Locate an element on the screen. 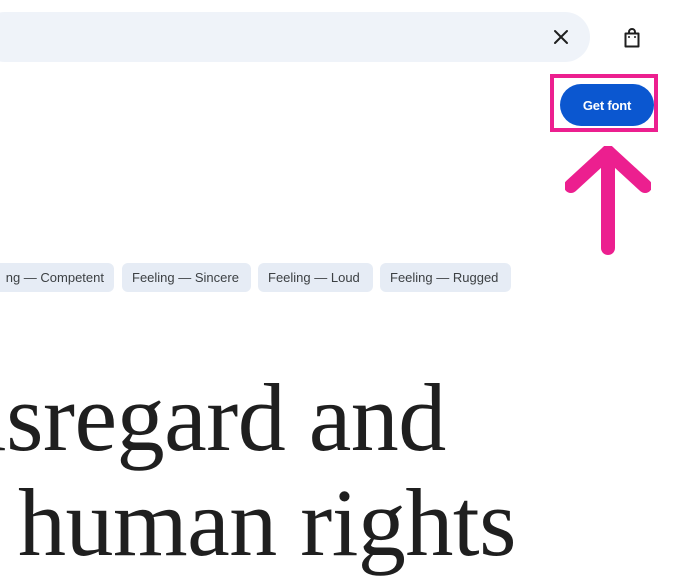  shopping-bag-icon is located at coordinates (632, 38).